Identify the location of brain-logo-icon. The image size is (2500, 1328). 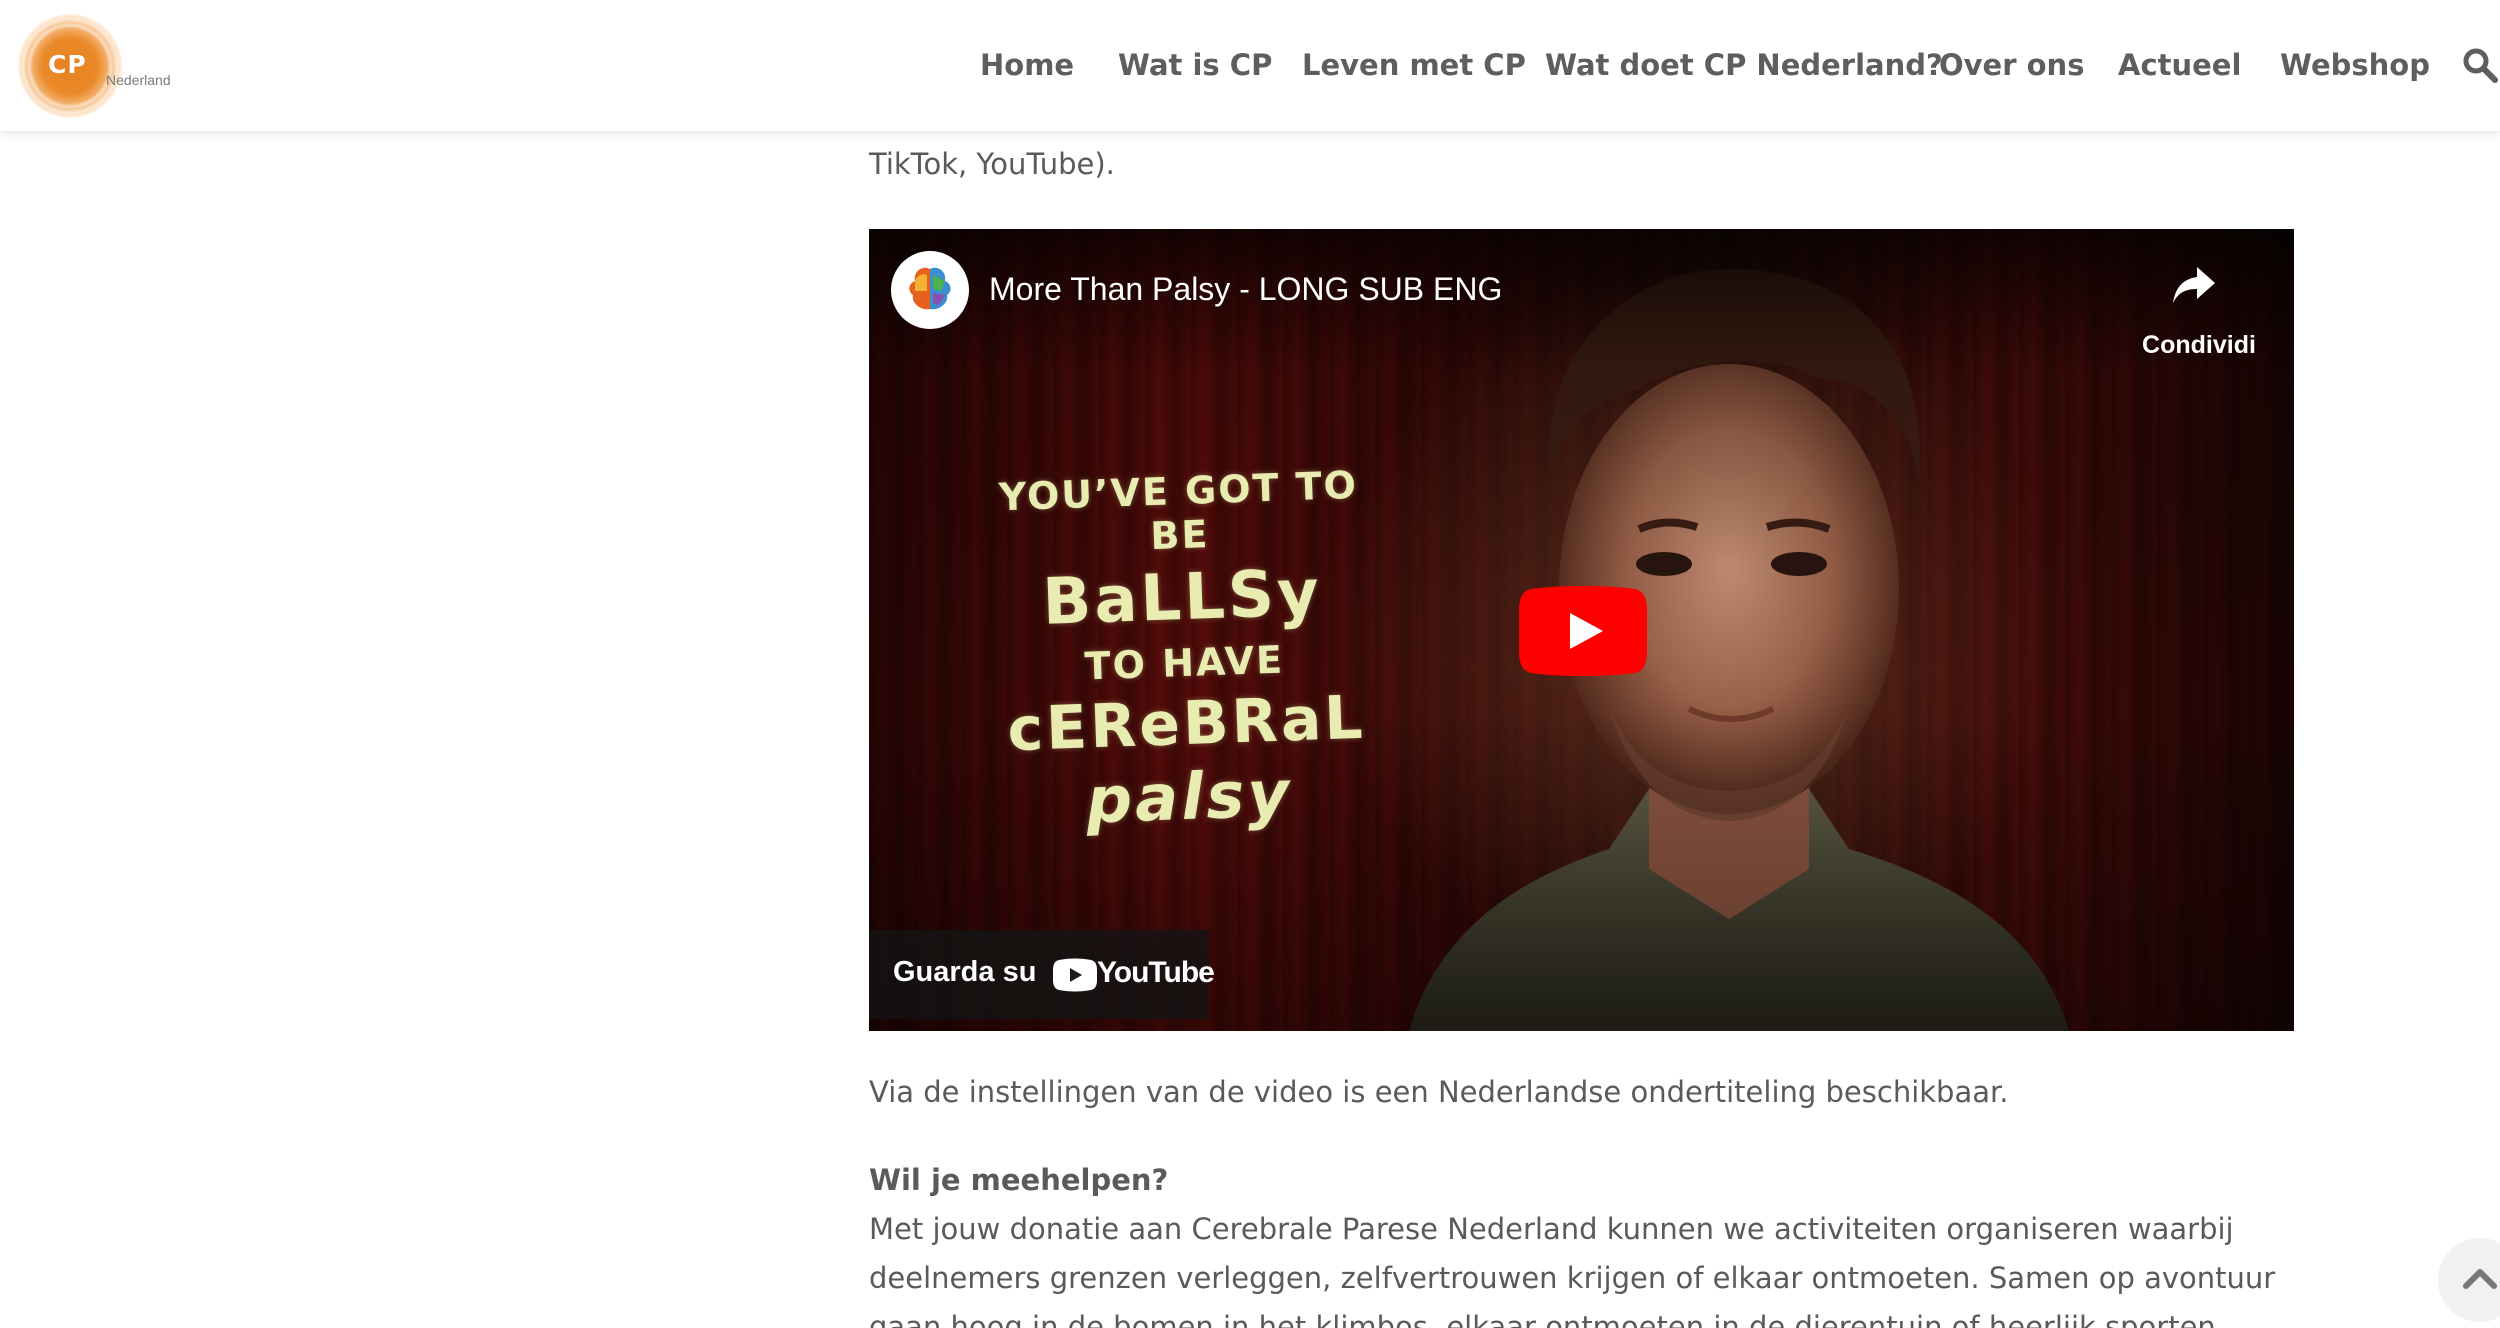
(930, 290).